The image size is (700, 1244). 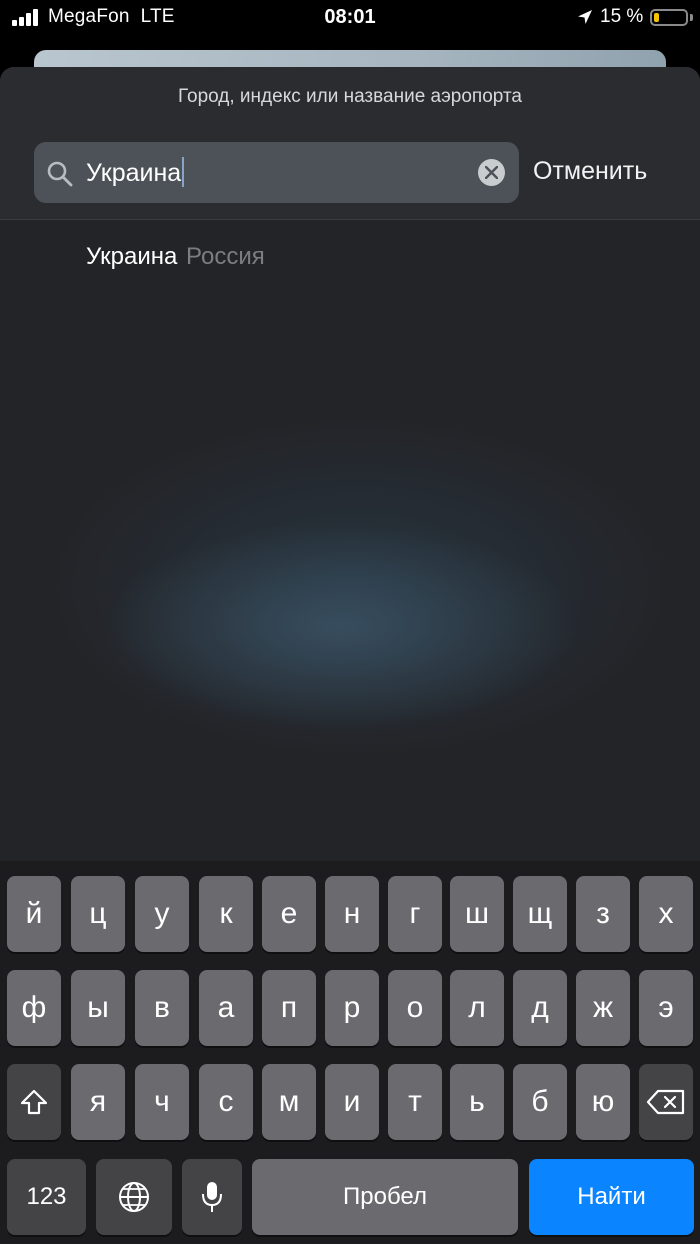 I want to click on key: ы, so click(x=98, y=1008).